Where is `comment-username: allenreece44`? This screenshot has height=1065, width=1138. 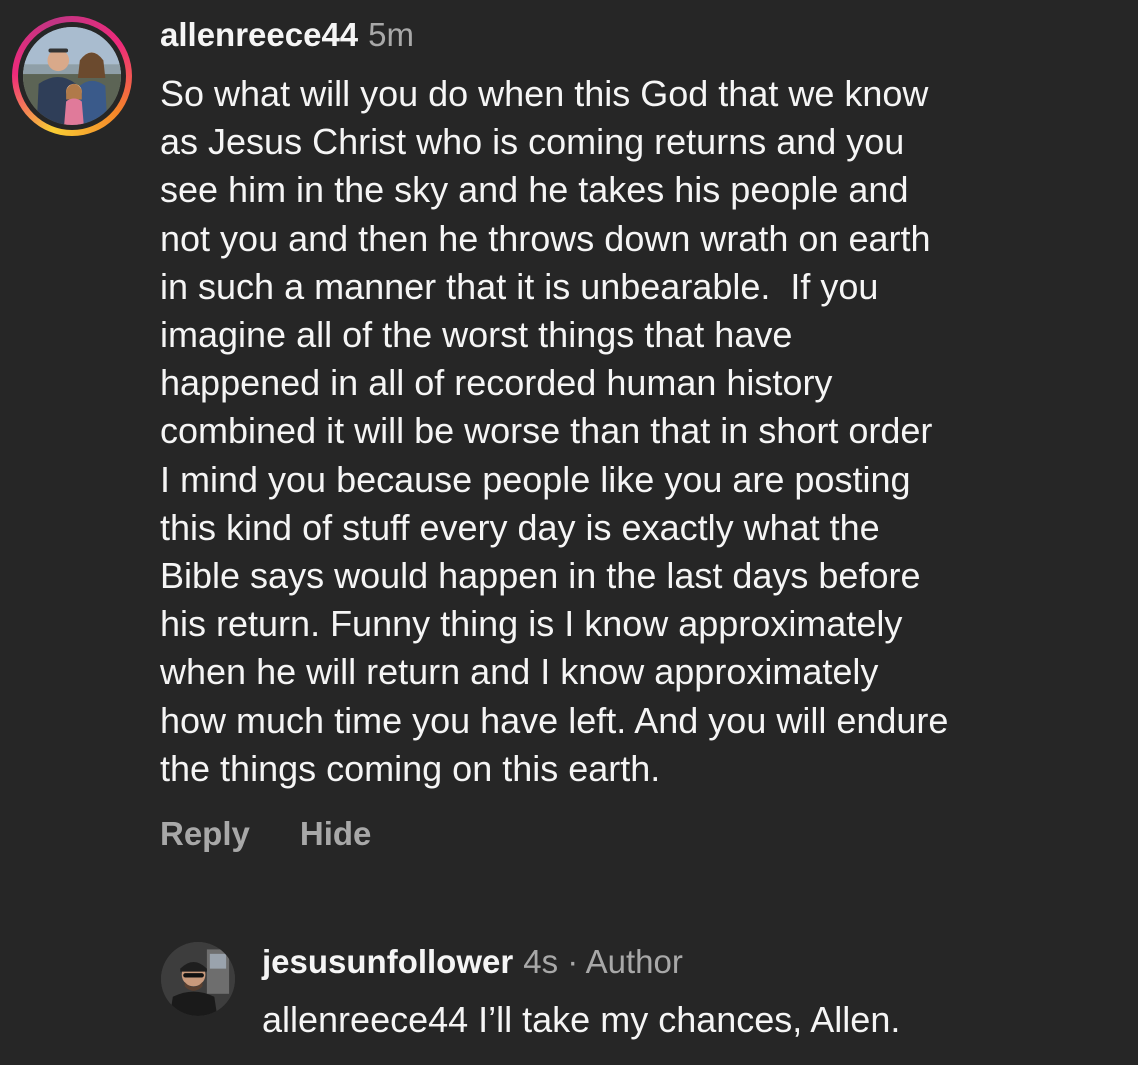
comment-username: allenreece44 is located at coordinates (259, 34).